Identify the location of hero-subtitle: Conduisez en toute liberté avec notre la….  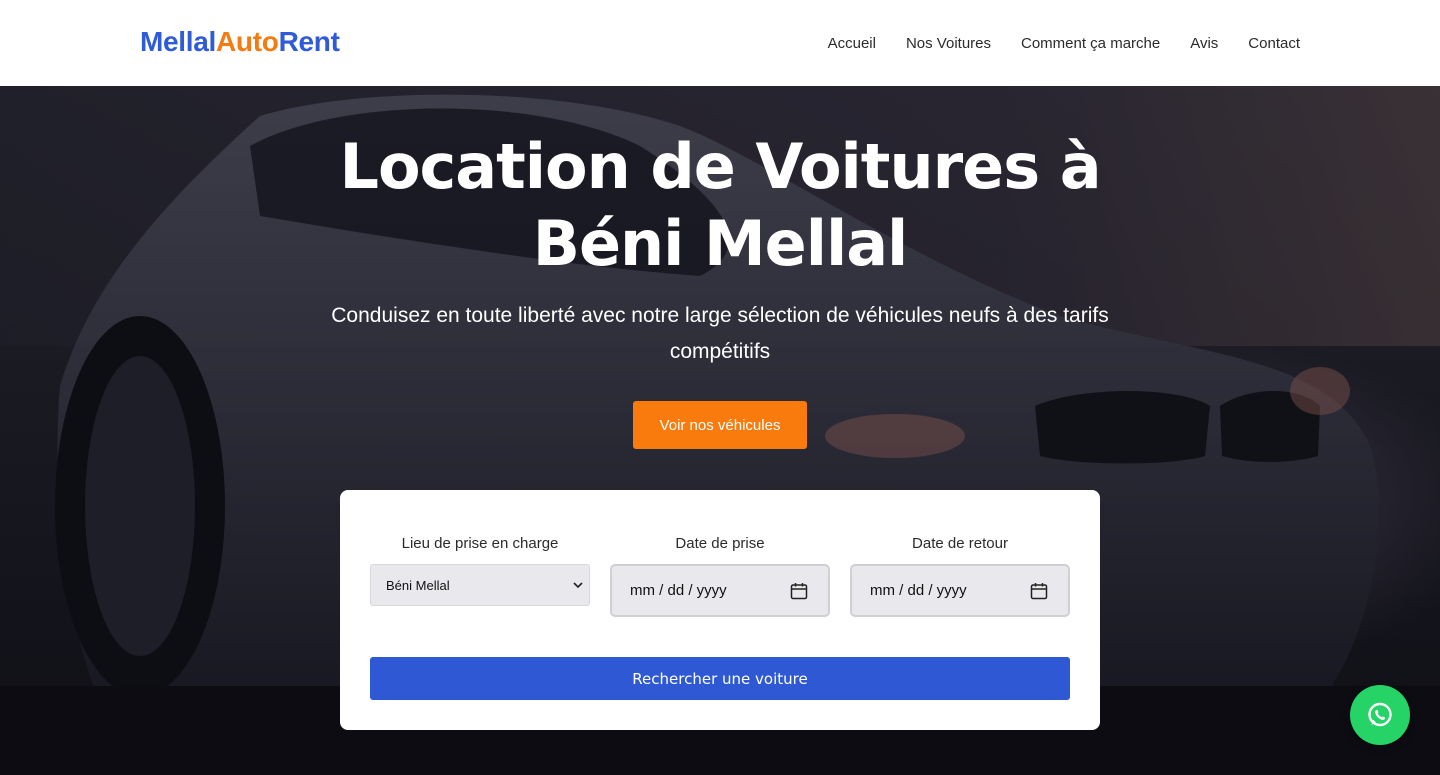
(720, 333).